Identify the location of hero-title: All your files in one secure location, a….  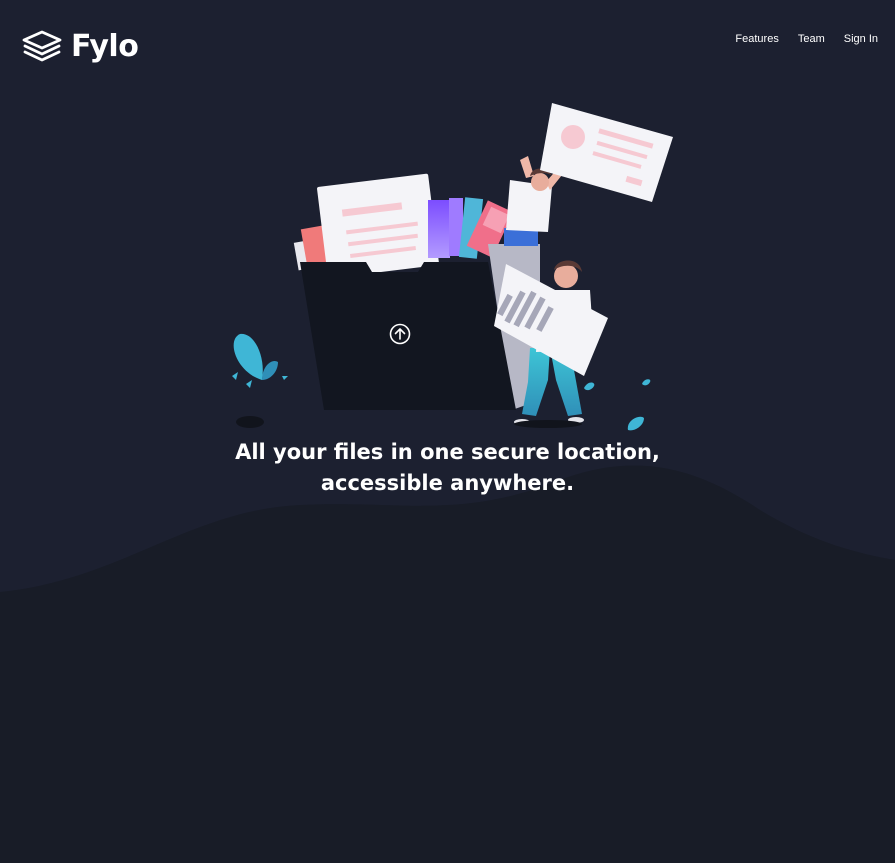
(447, 468).